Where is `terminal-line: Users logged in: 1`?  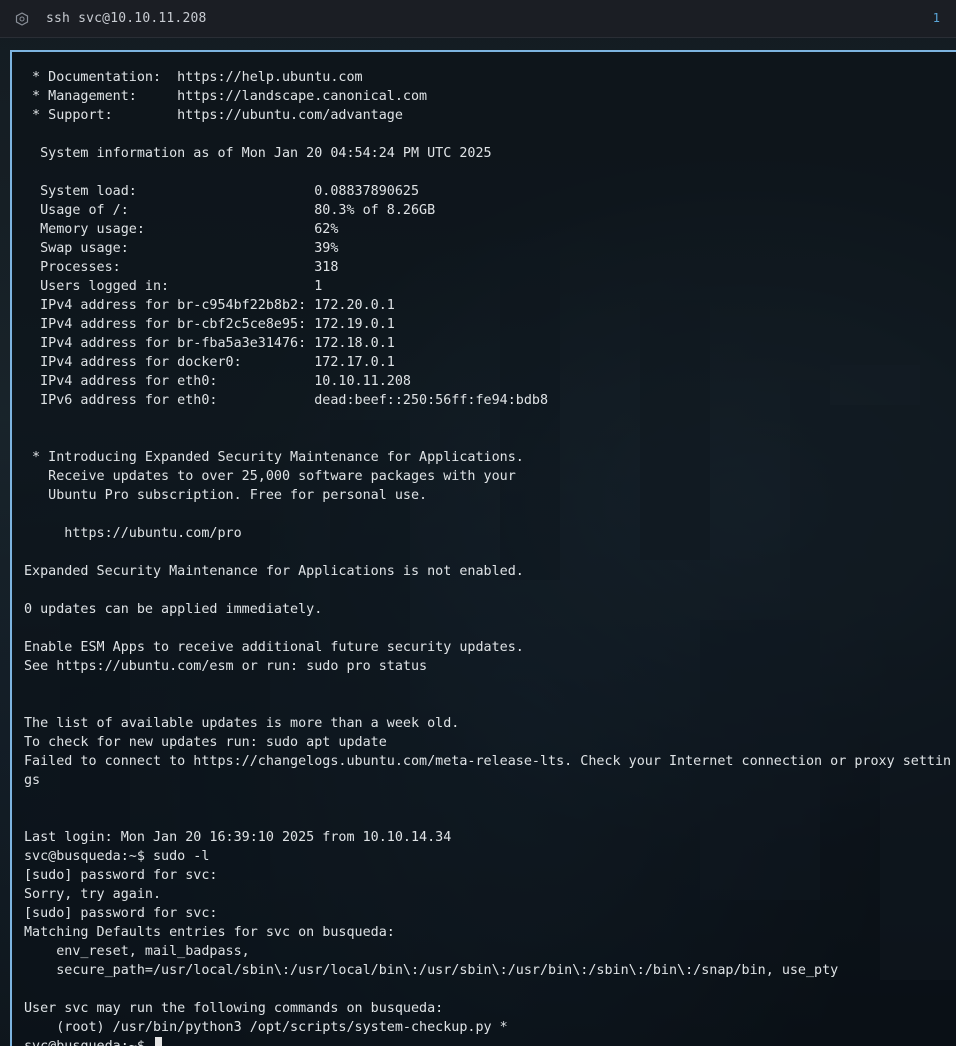 terminal-line: Users logged in: 1 is located at coordinates (173, 286).